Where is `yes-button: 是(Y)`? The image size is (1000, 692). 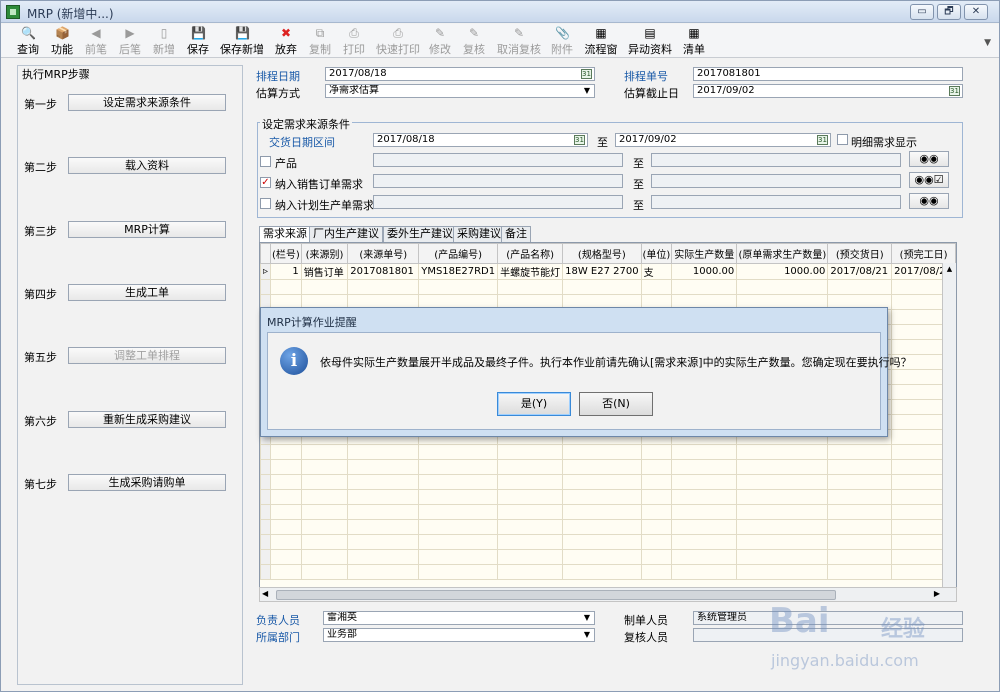
yes-button: 是(Y) is located at coordinates (534, 404).